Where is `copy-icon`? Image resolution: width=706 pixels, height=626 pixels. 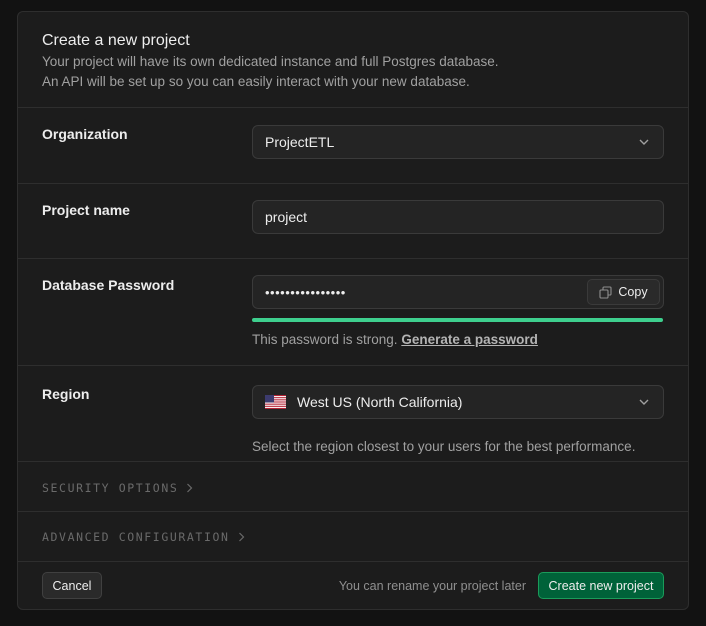
copy-icon is located at coordinates (605, 292).